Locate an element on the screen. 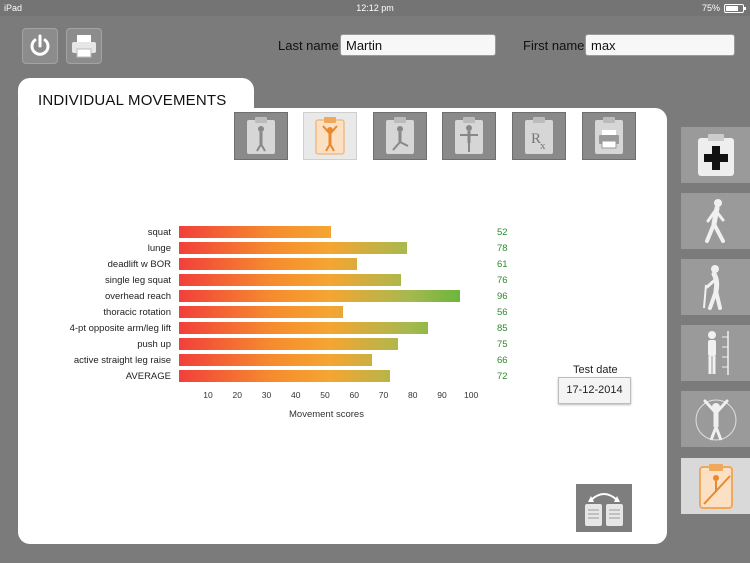  bar-label: thoracic rotation is located at coordinates (137, 312).